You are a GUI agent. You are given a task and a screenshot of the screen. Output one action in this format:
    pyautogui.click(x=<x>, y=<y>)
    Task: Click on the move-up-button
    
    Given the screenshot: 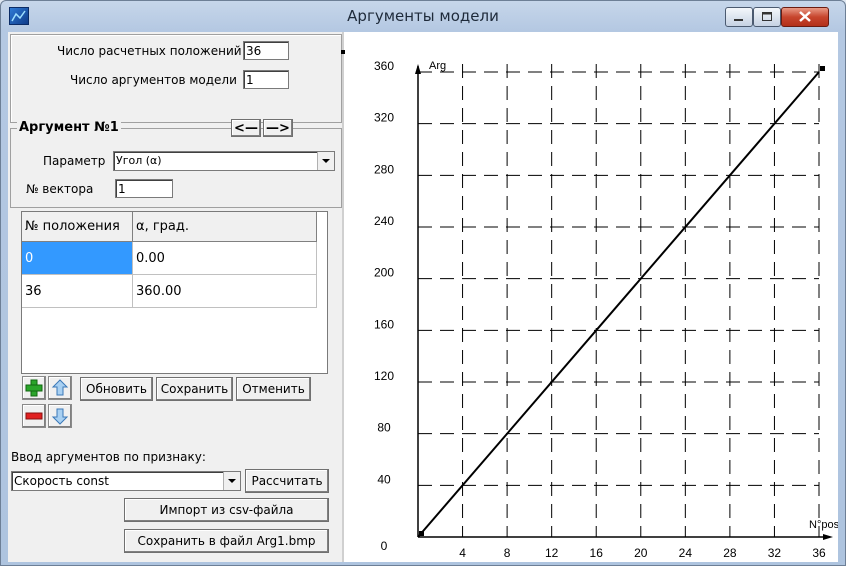 What is the action you would take?
    pyautogui.click(x=60, y=388)
    